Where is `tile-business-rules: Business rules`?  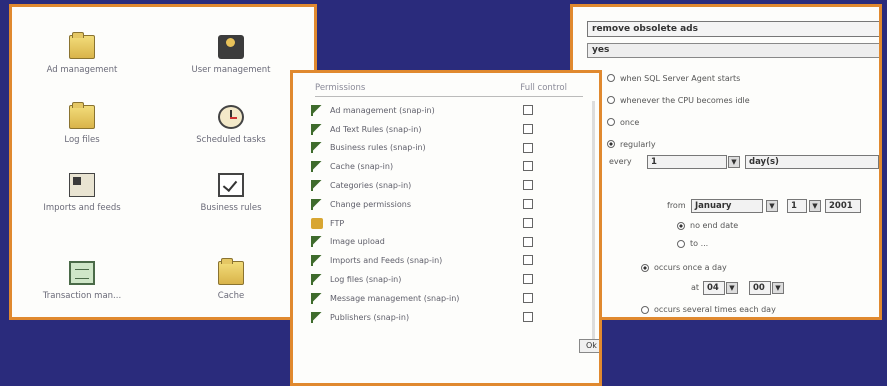 tile-business-rules: Business rules is located at coordinates (231, 193).